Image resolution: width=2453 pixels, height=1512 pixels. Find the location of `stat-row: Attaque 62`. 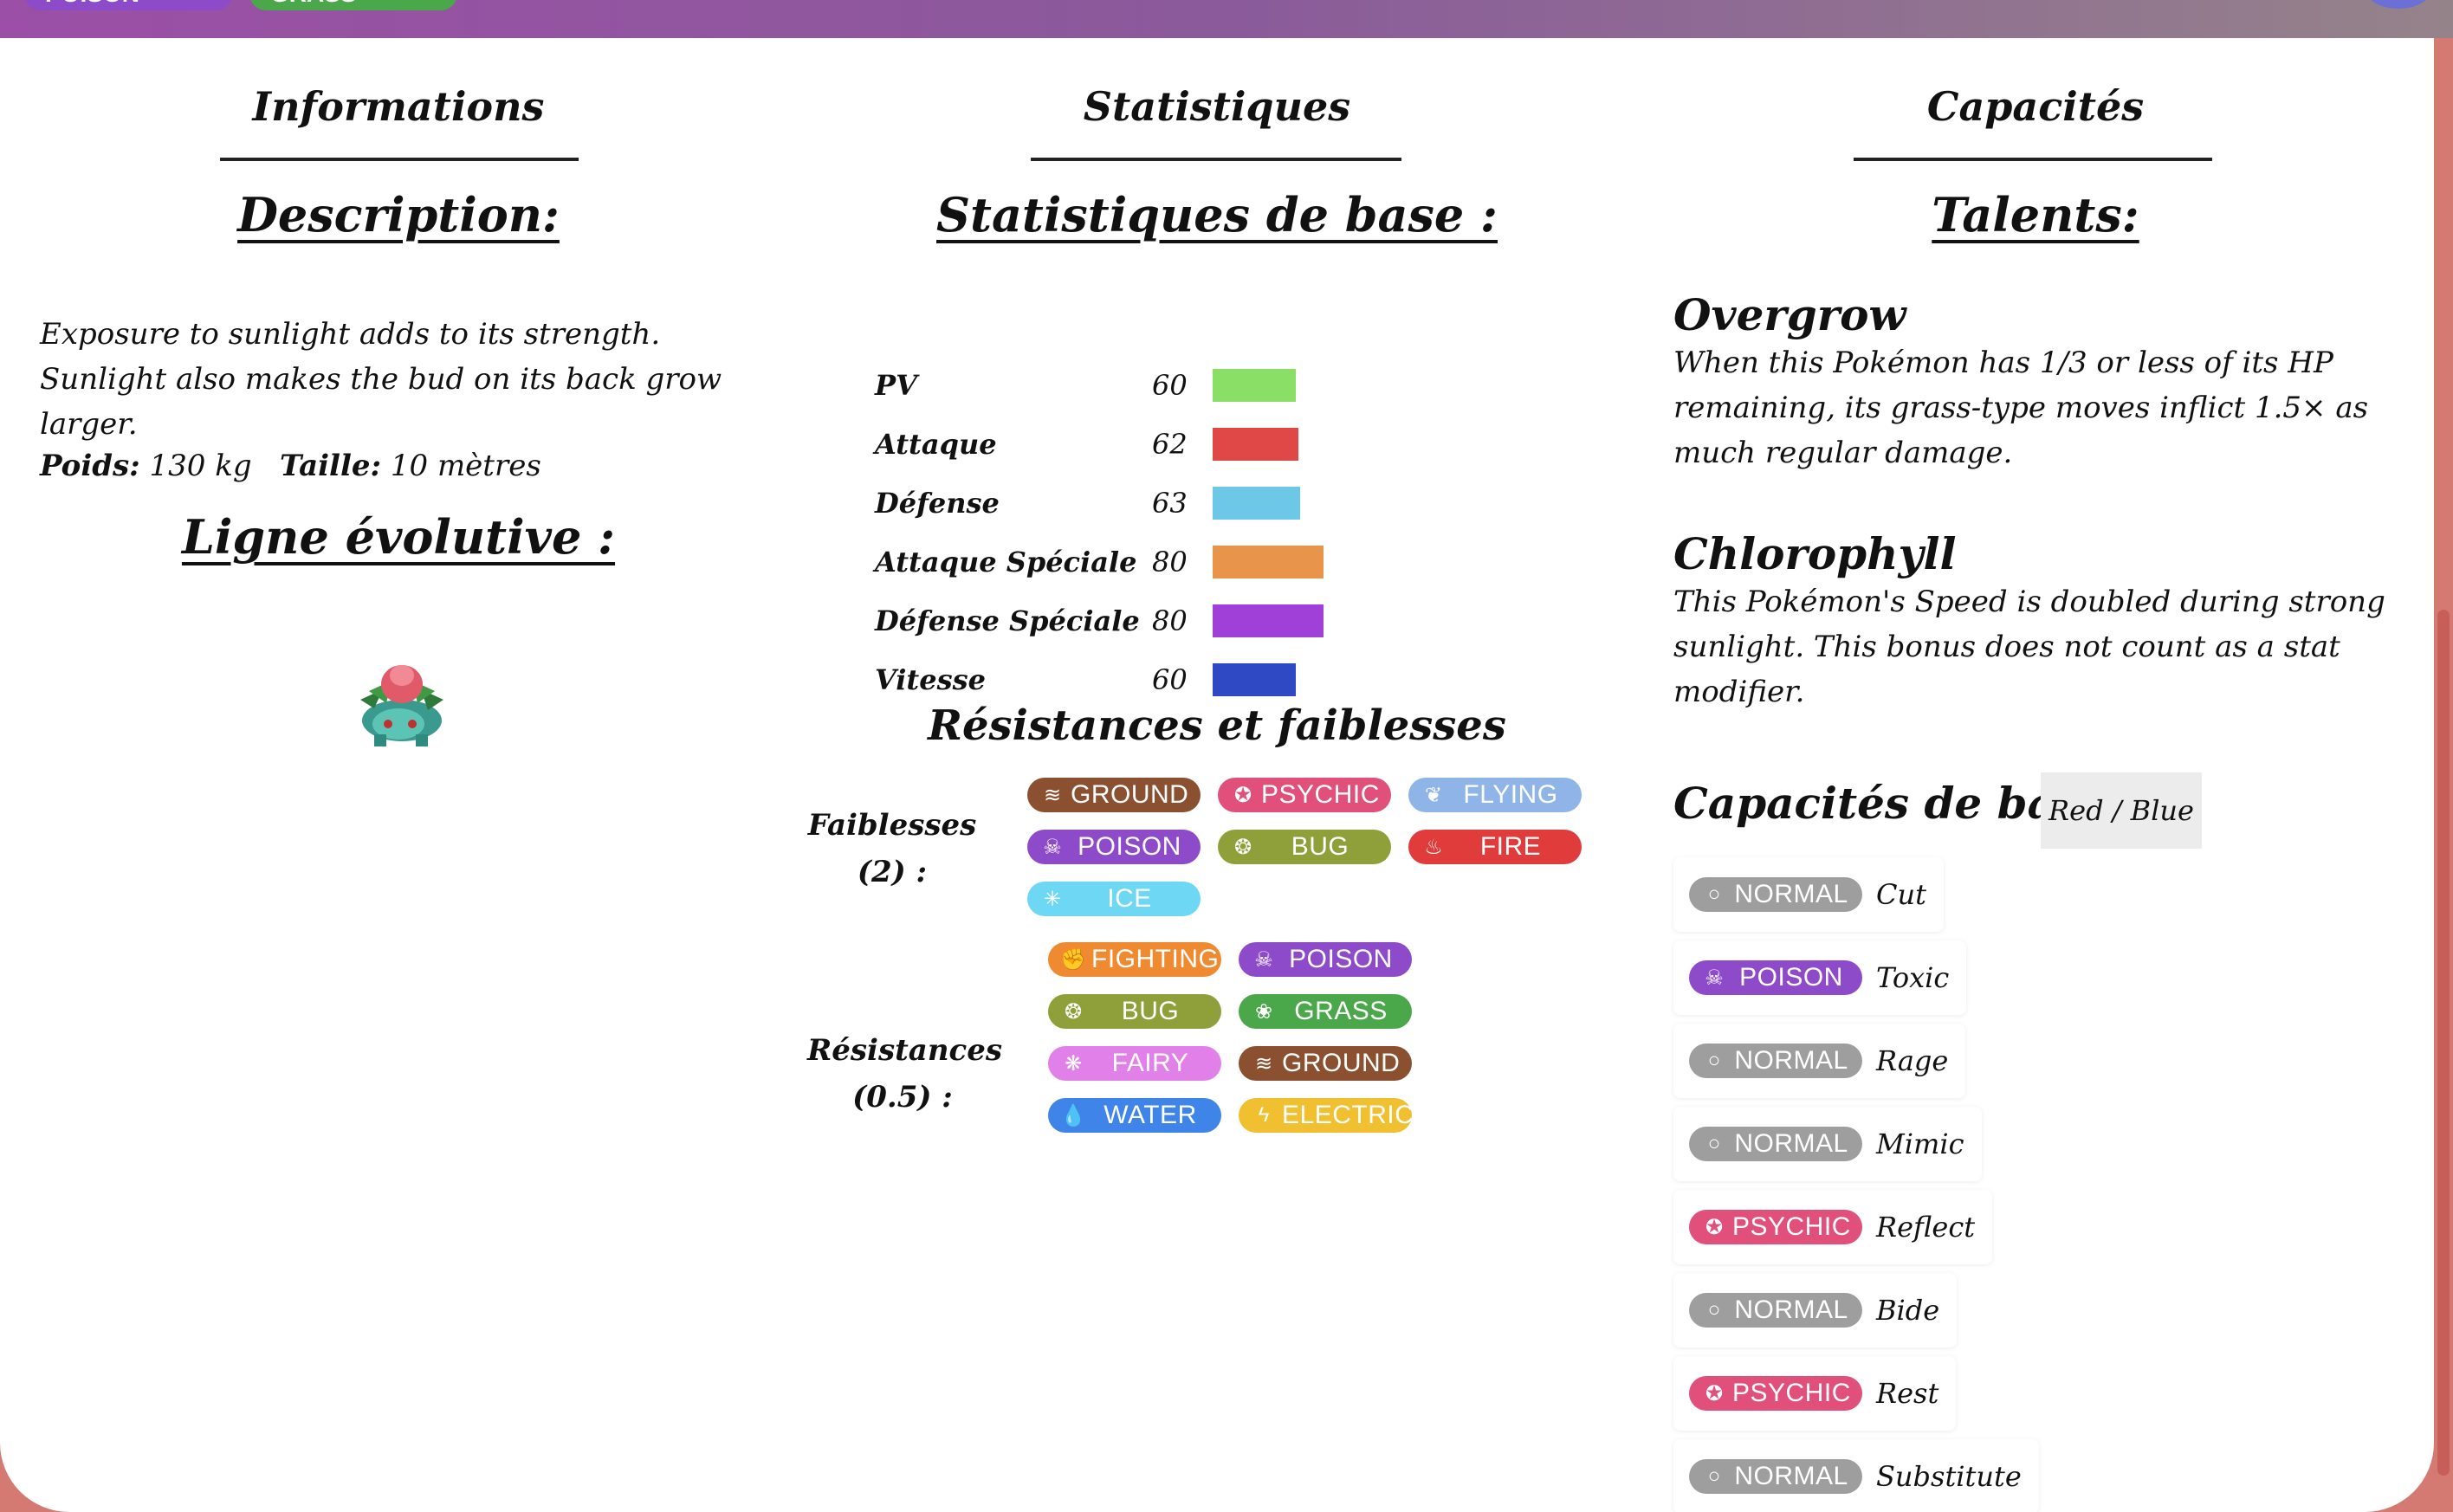

stat-row: Attaque 62 is located at coordinates (1086, 444).